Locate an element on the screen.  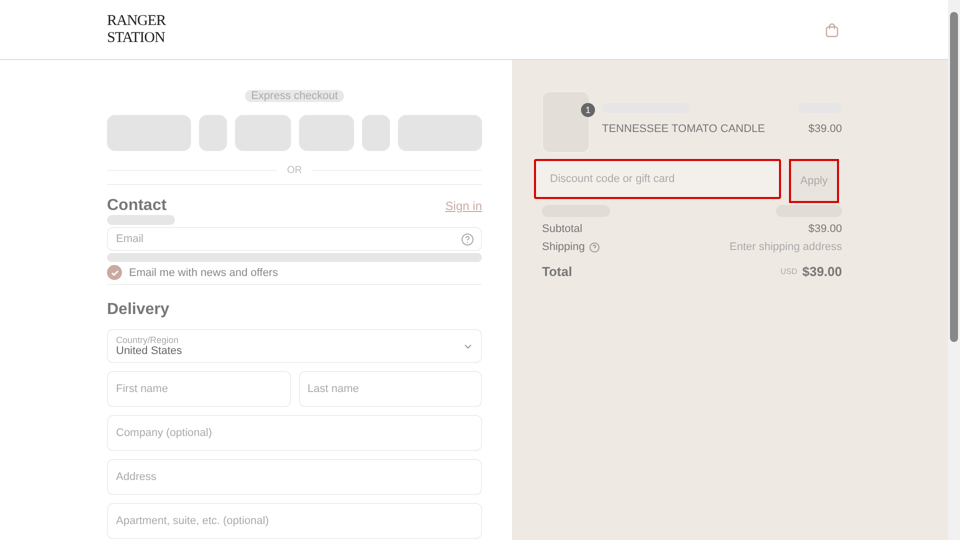
text-input-field: Apartment, suite, etc. (optional) is located at coordinates (294, 521).